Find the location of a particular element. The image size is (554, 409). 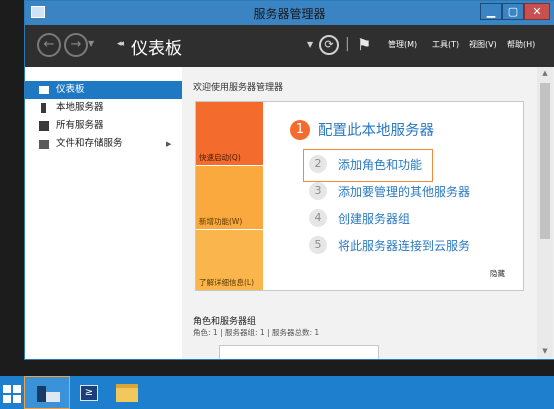

window-title: 服务器管理器 is located at coordinates (289, 14).